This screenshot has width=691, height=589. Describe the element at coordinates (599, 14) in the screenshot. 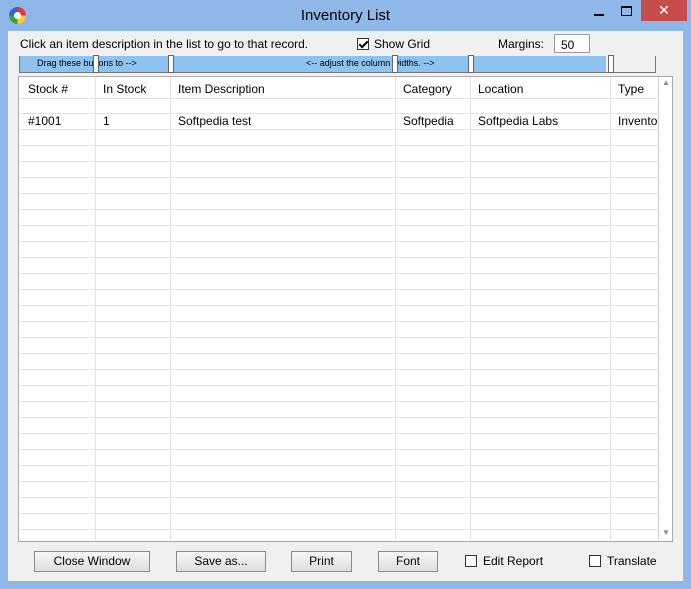

I see `minimize-icon` at that location.